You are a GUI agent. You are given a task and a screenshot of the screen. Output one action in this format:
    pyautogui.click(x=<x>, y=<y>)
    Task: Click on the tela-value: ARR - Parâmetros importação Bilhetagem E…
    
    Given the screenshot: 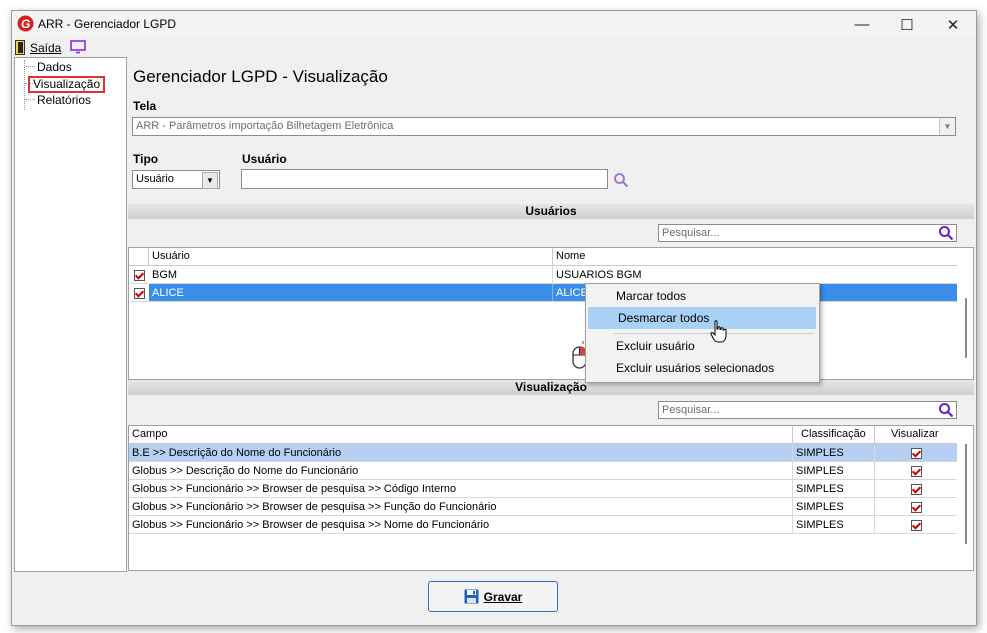 What is the action you would take?
    pyautogui.click(x=265, y=126)
    